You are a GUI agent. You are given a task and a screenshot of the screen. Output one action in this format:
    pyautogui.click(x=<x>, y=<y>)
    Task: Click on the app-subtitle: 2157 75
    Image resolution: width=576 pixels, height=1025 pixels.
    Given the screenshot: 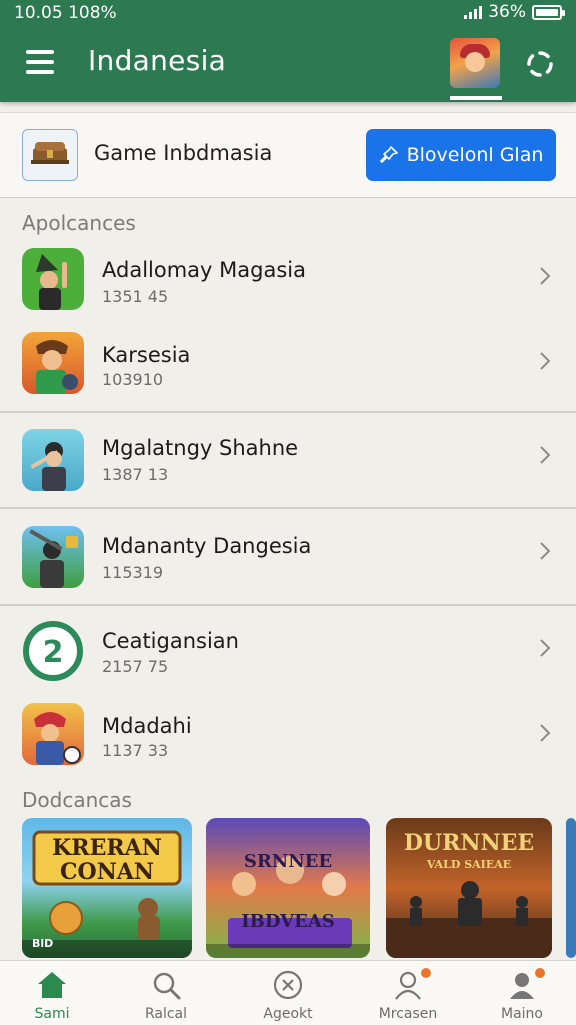 What is the action you would take?
    pyautogui.click(x=135, y=666)
    